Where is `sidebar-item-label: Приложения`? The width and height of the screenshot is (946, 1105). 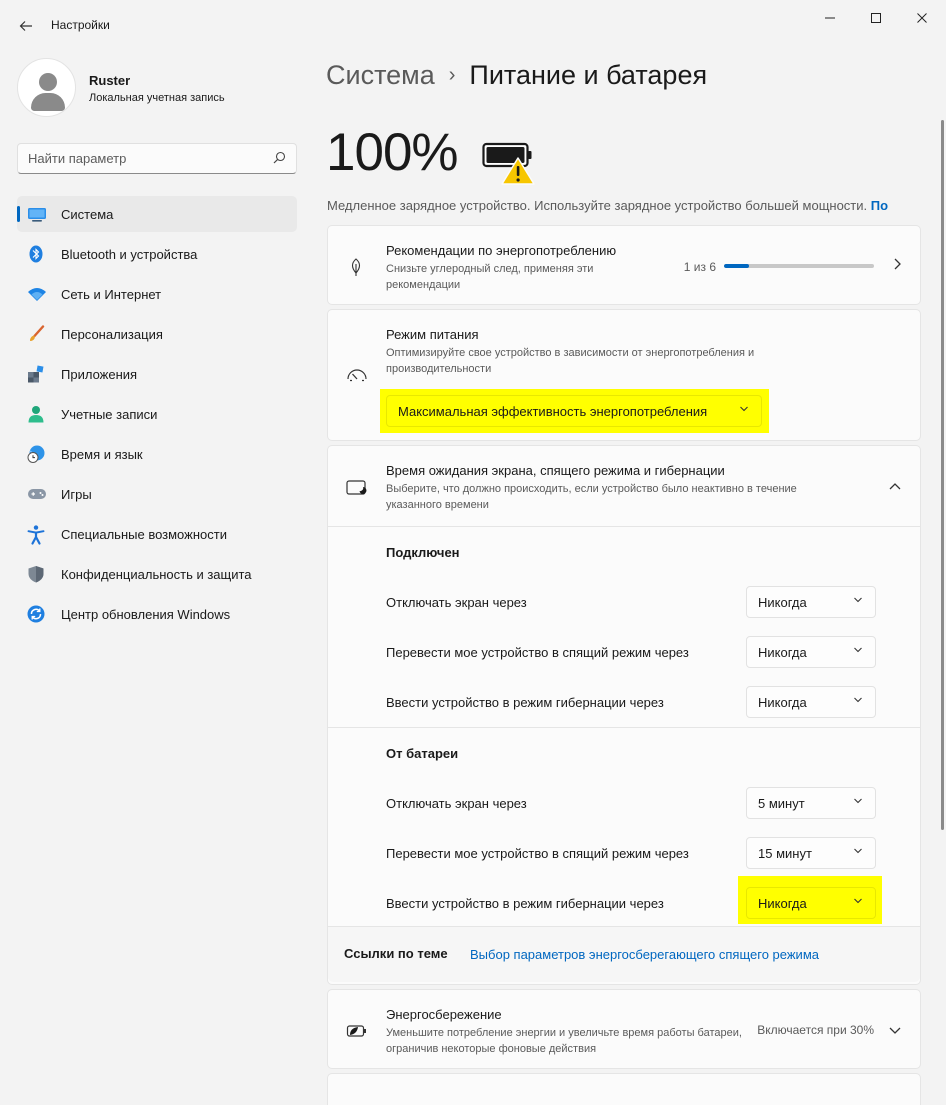
sidebar-item-label: Приложения is located at coordinates (99, 374).